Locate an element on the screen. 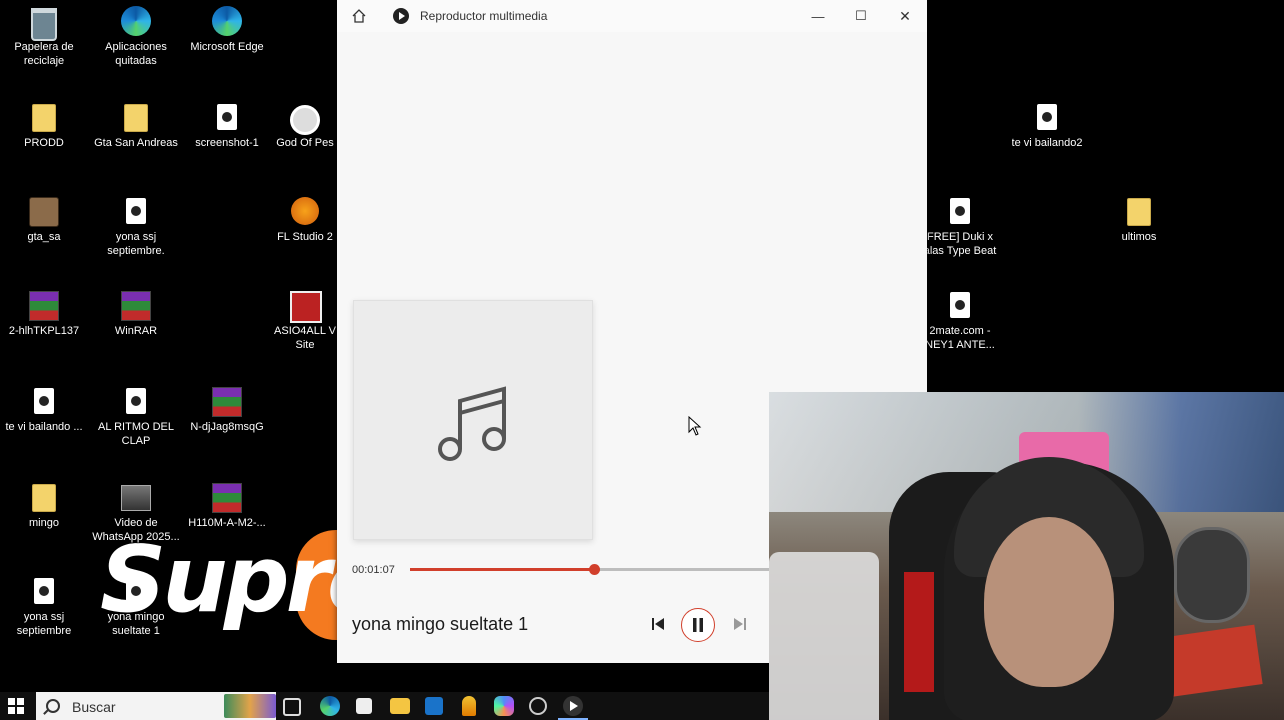  previous-icon is located at coordinates (658, 624).